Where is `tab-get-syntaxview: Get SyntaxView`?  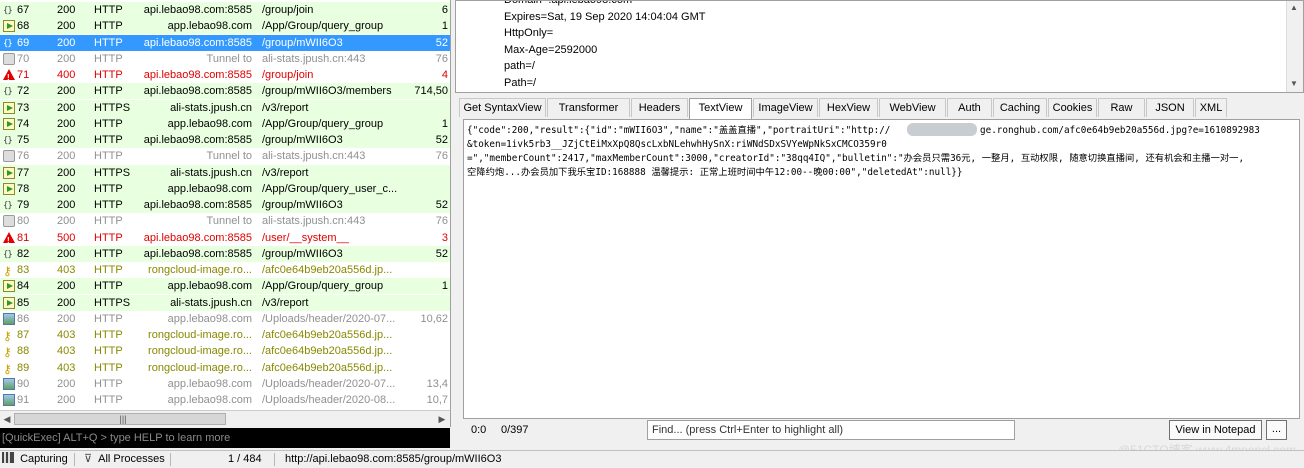 tab-get-syntaxview: Get SyntaxView is located at coordinates (502, 107).